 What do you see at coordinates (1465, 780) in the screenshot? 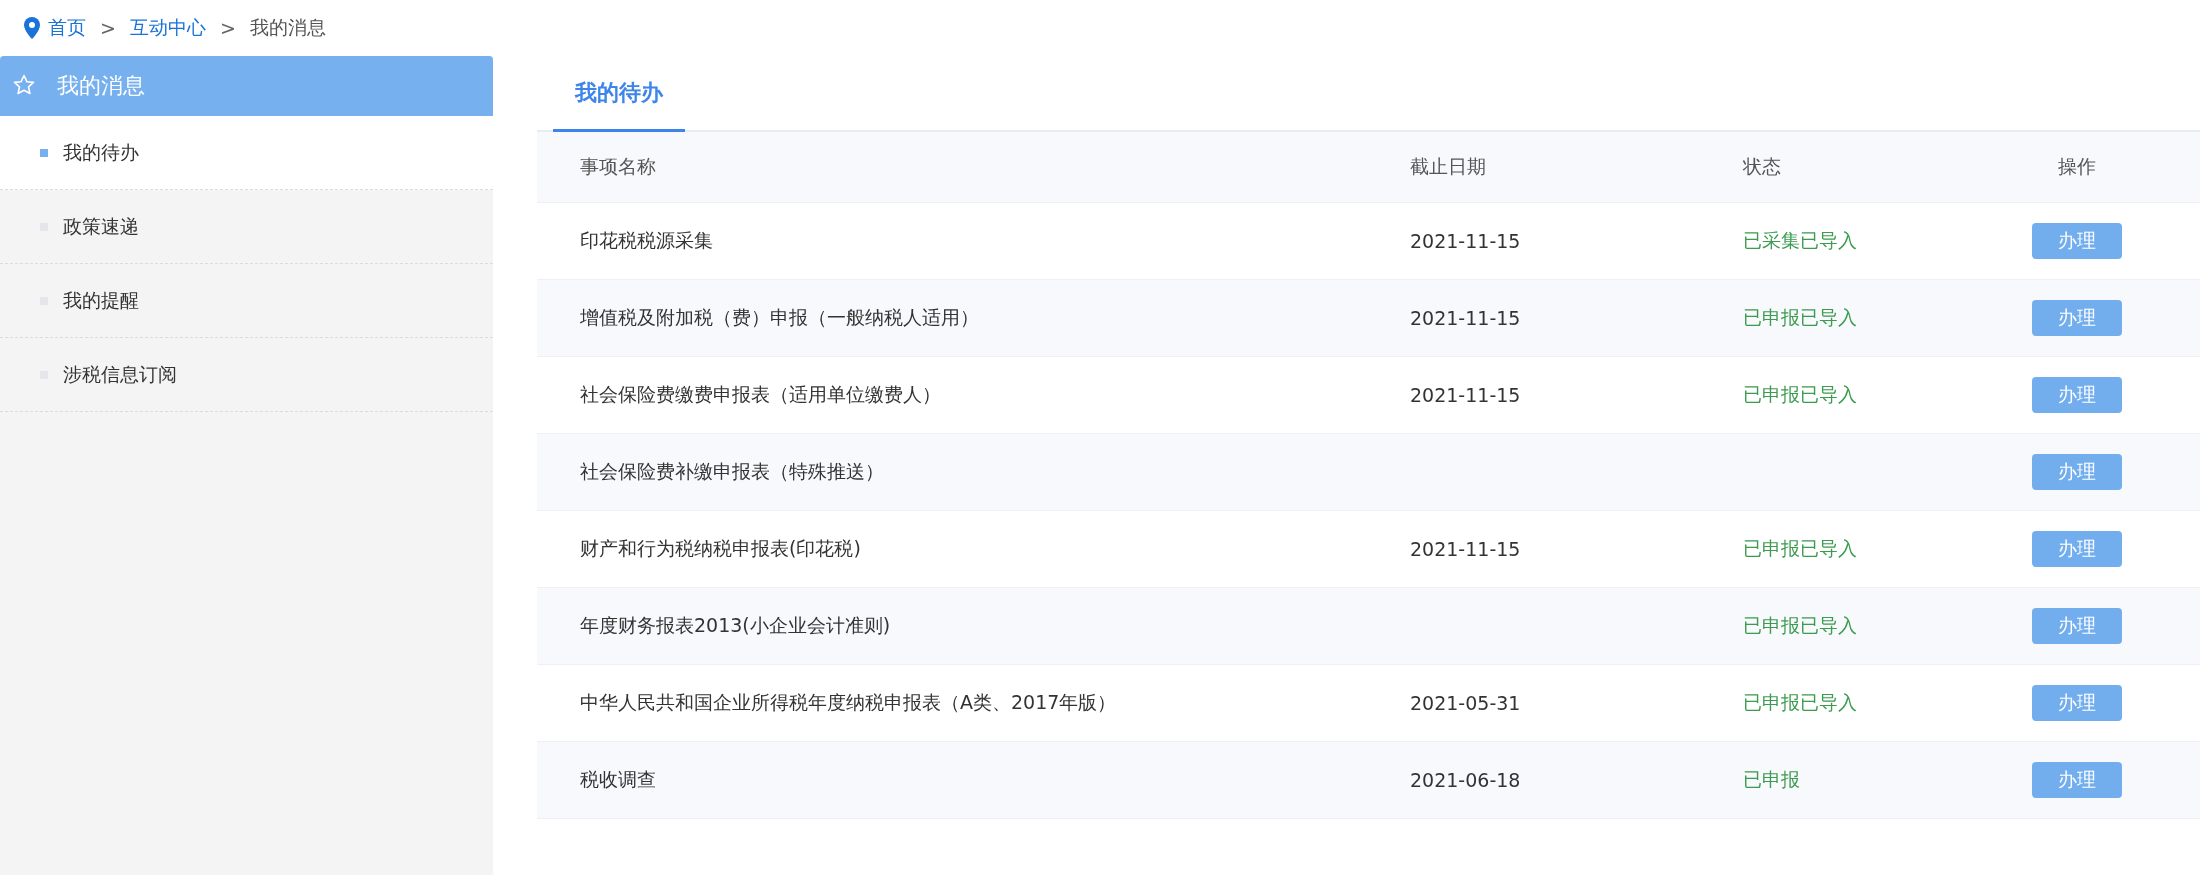
I see `deadline-date: 2021-06-18` at bounding box center [1465, 780].